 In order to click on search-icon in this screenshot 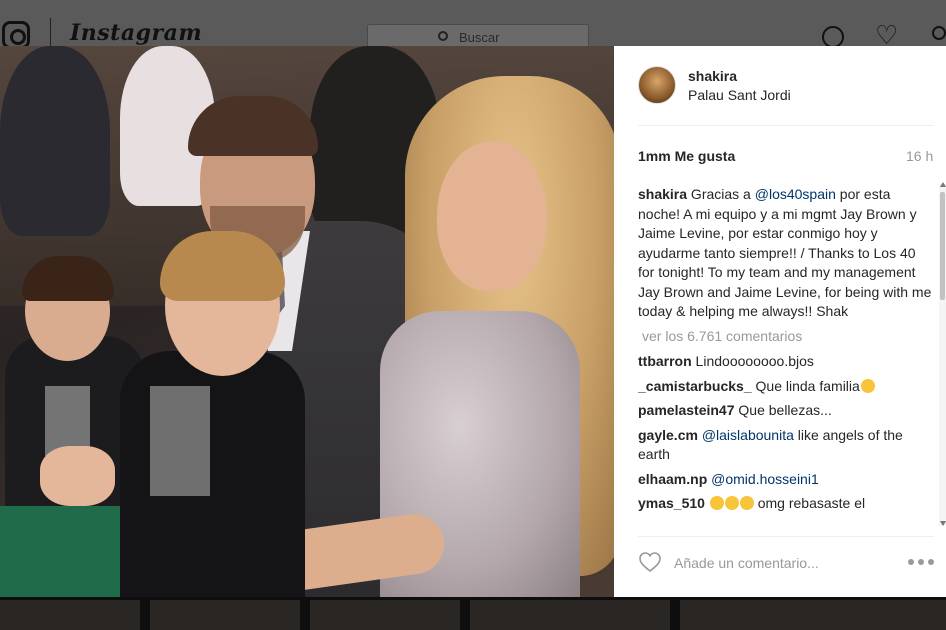, I will do `click(443, 36)`.